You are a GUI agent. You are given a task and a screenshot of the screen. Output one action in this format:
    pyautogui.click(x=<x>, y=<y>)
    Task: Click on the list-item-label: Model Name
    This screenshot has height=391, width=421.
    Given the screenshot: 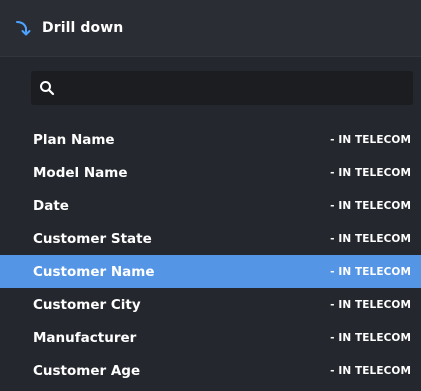 What is the action you would take?
    pyautogui.click(x=80, y=172)
    